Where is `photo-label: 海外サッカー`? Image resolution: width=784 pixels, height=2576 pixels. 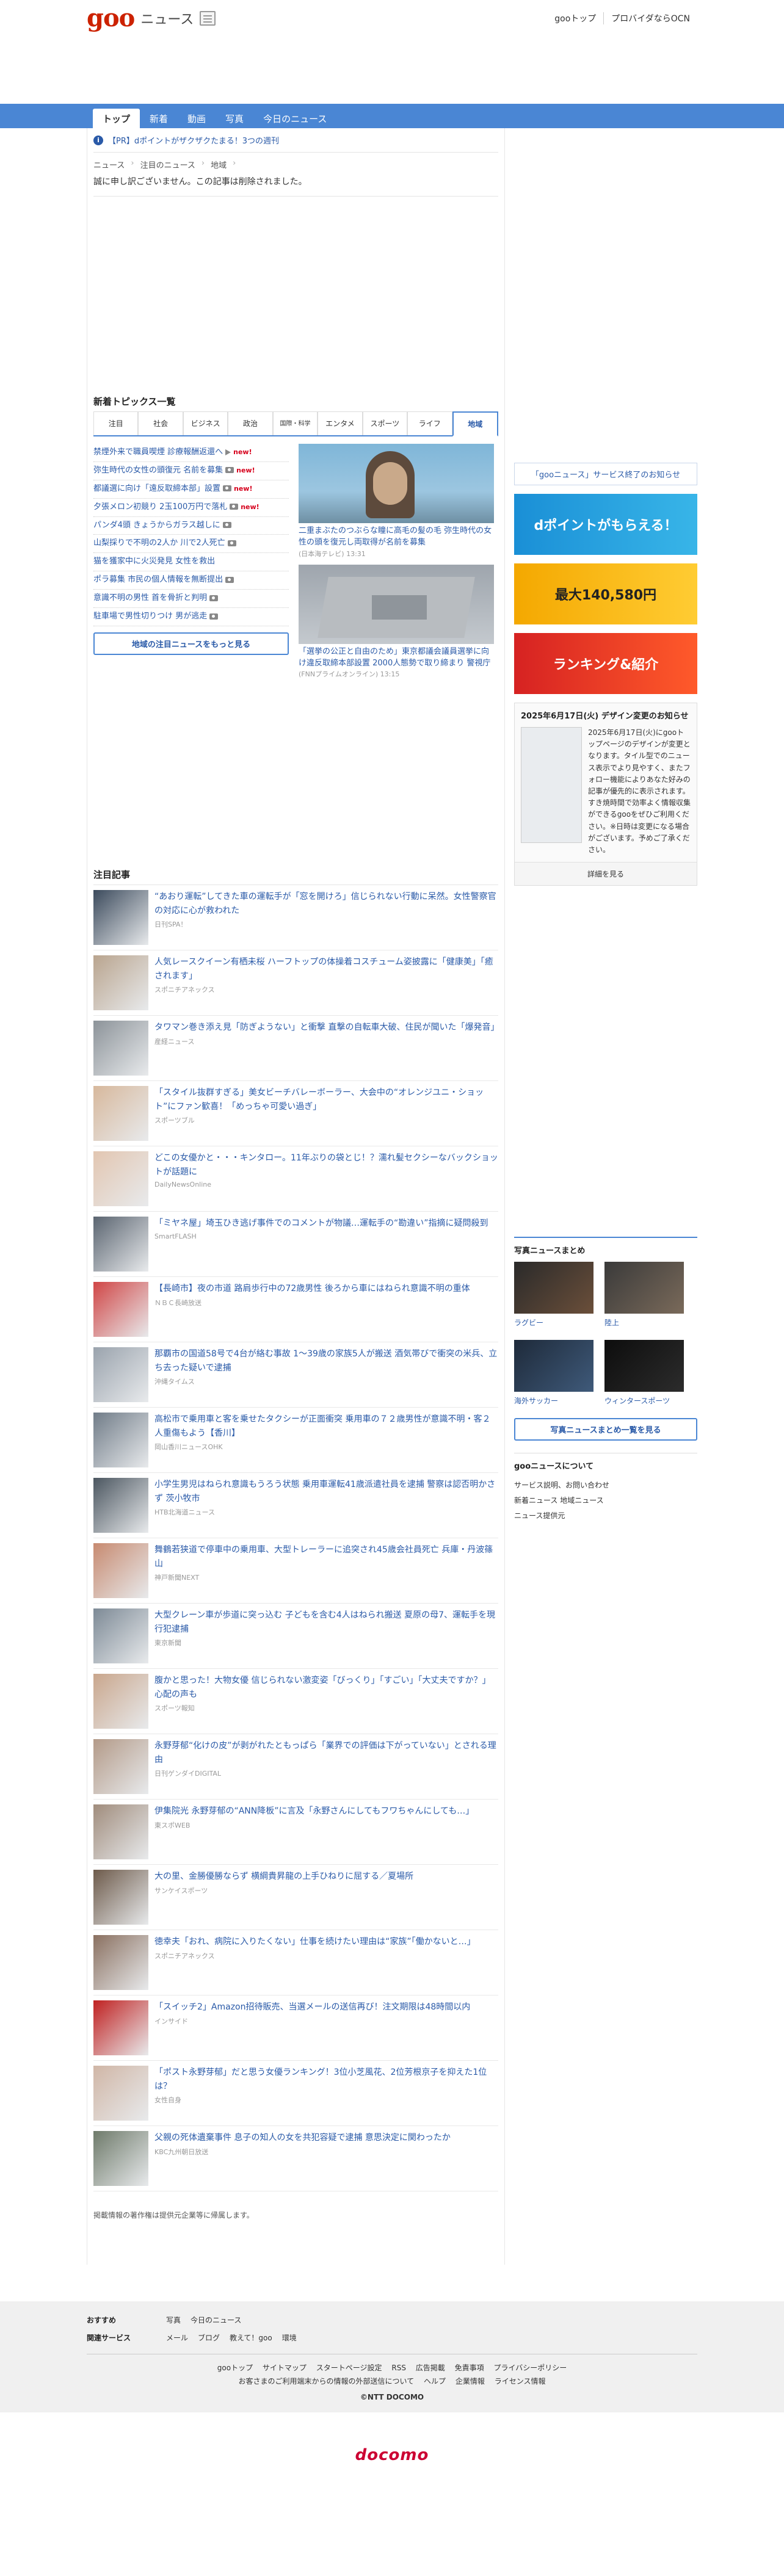 photo-label: 海外サッカー is located at coordinates (553, 1400).